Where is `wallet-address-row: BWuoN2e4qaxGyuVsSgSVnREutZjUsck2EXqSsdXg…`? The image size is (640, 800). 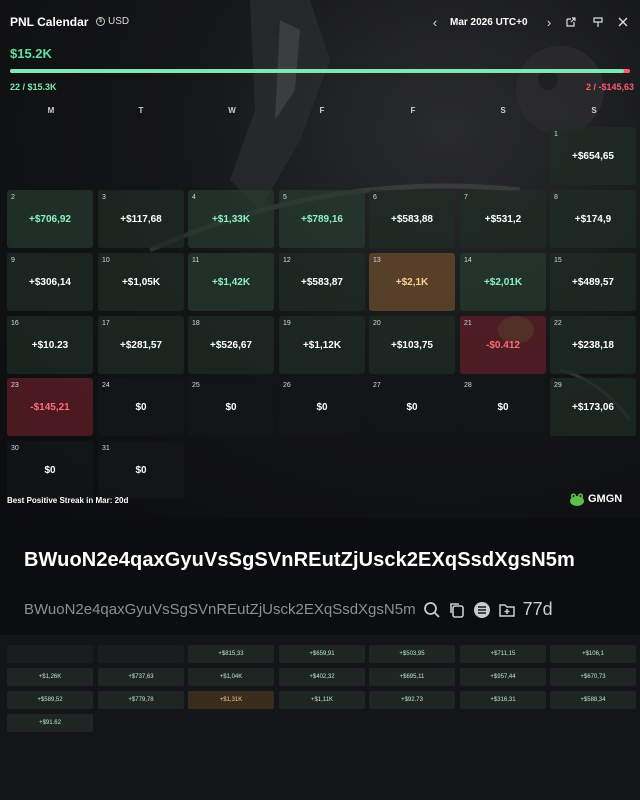
wallet-address-row: BWuoN2e4qaxGyuVsSgSVnREutZjUsck2EXqSsdXg… is located at coordinates (288, 609).